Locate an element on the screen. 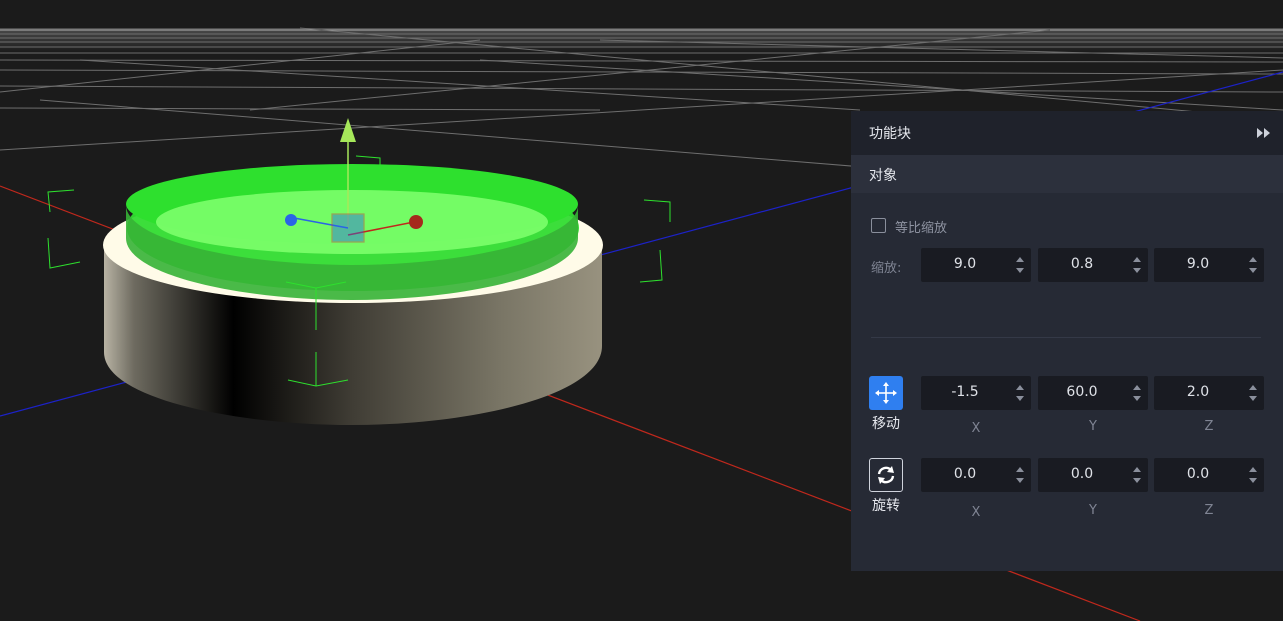 The width and height of the screenshot is (1283, 621). rotate-z-input: 0.0 is located at coordinates (1209, 475).